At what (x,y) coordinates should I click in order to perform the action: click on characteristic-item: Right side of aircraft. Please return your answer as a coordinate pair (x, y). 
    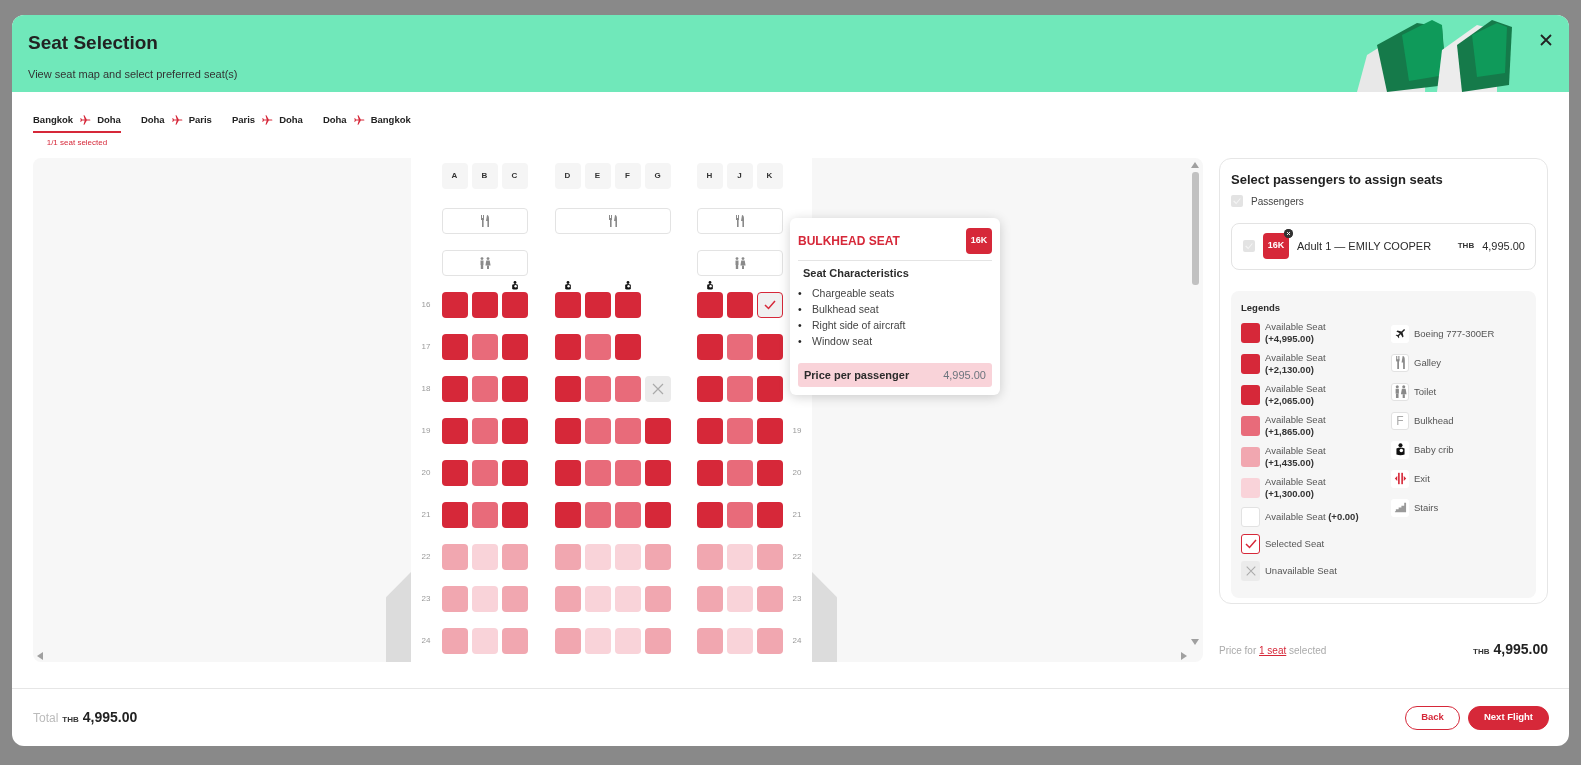
    Looking at the image, I should click on (859, 325).